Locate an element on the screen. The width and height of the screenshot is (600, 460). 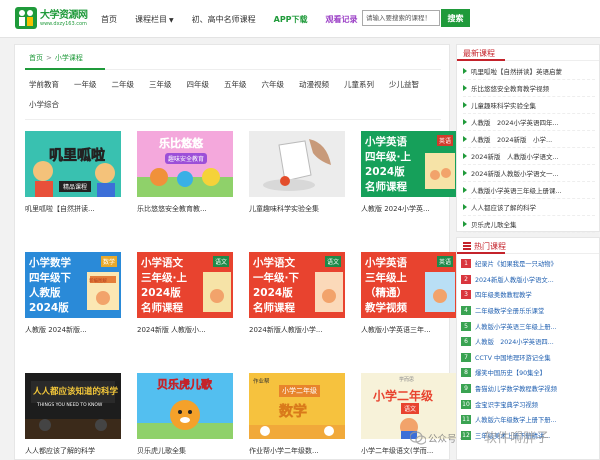
nav-home: 首页 is located at coordinates (109, 19).